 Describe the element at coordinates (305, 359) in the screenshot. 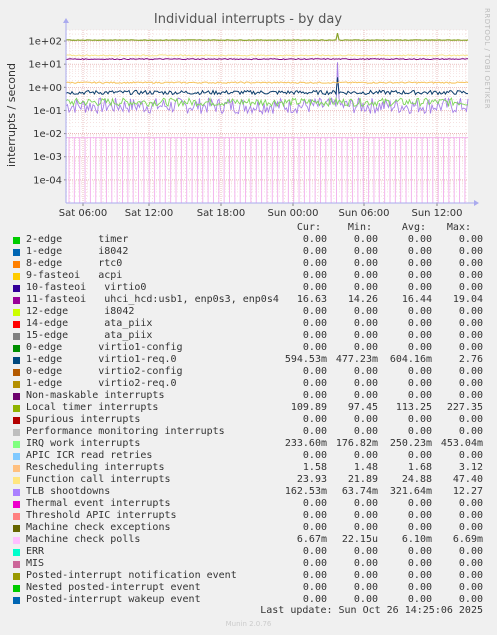

I see `legend-cur-value: 594.53m` at that location.